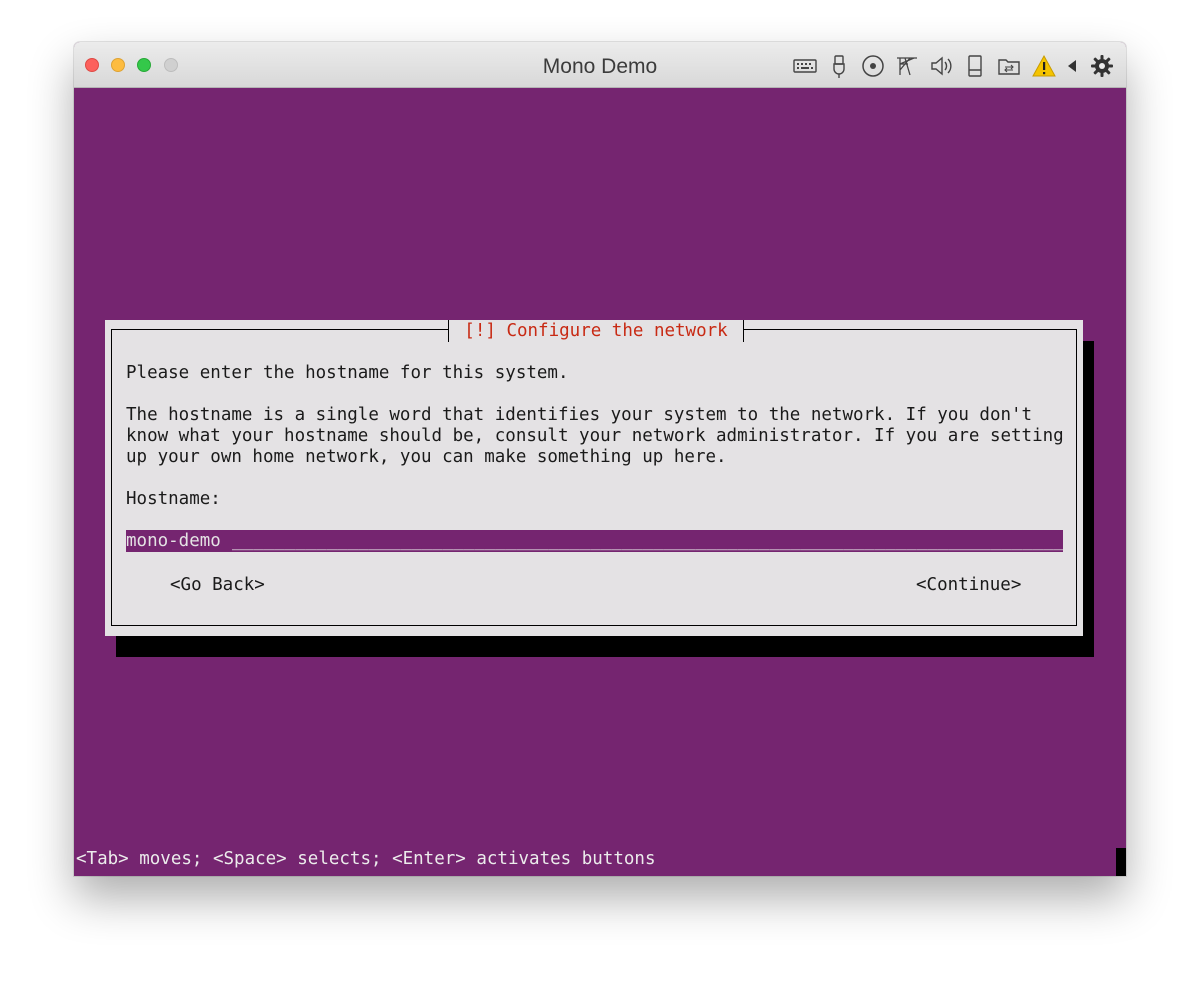 The width and height of the screenshot is (1200, 983). What do you see at coordinates (975, 66) in the screenshot?
I see `storage-icon` at bounding box center [975, 66].